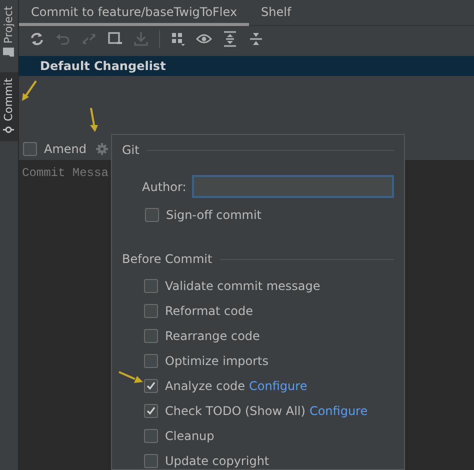 This screenshot has height=470, width=474. Describe the element at coordinates (276, 13) in the screenshot. I see `tab: Shelf` at that location.